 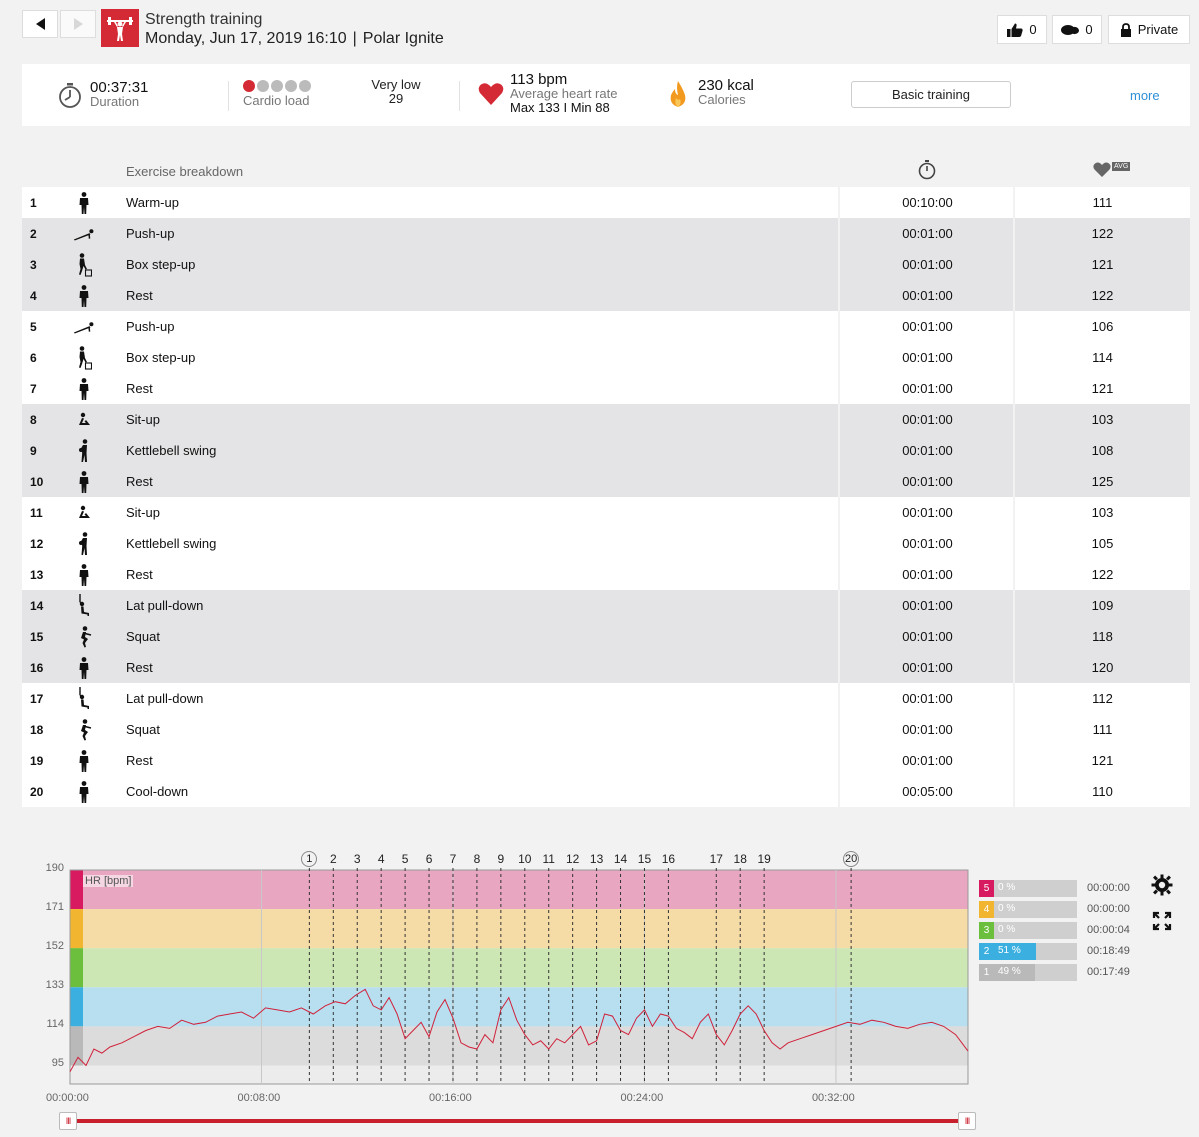 I want to click on row-number: 8, so click(x=33, y=420).